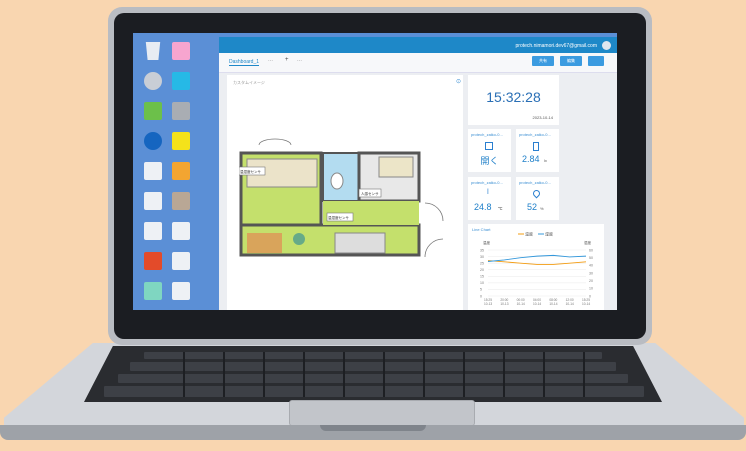 This screenshot has height=451, width=746. What do you see at coordinates (489, 198) in the screenshot?
I see `sensor-card-temperature: protech_zaiko-0... ǀ 24.8 ℃` at bounding box center [489, 198].